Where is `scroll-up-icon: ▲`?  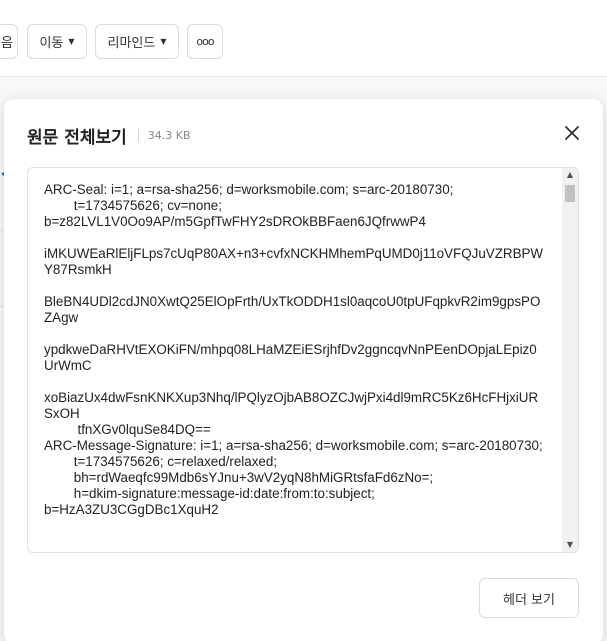
scroll-up-icon: ▲ is located at coordinates (570, 175).